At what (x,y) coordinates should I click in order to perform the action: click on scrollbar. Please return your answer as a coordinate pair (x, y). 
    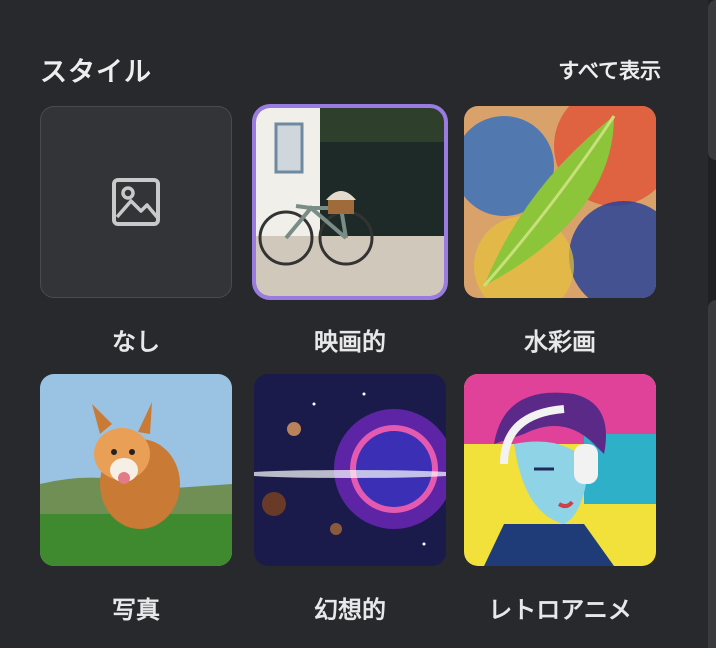
    Looking at the image, I should click on (712, 324).